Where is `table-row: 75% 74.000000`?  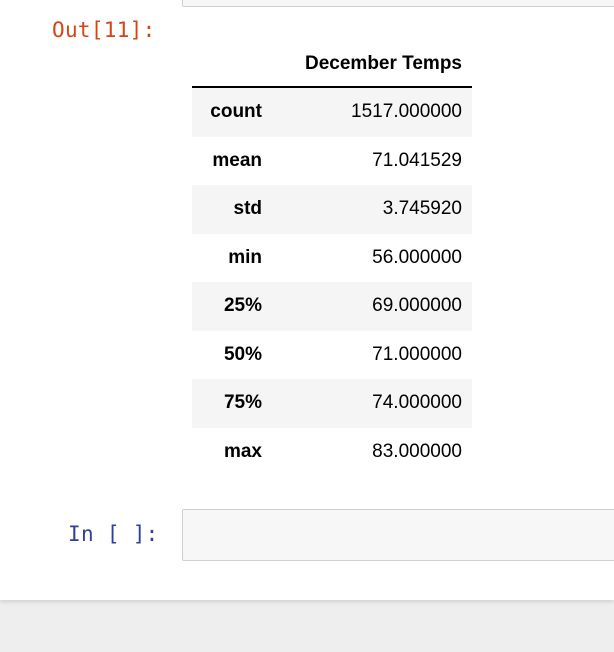 table-row: 75% 74.000000 is located at coordinates (332, 403).